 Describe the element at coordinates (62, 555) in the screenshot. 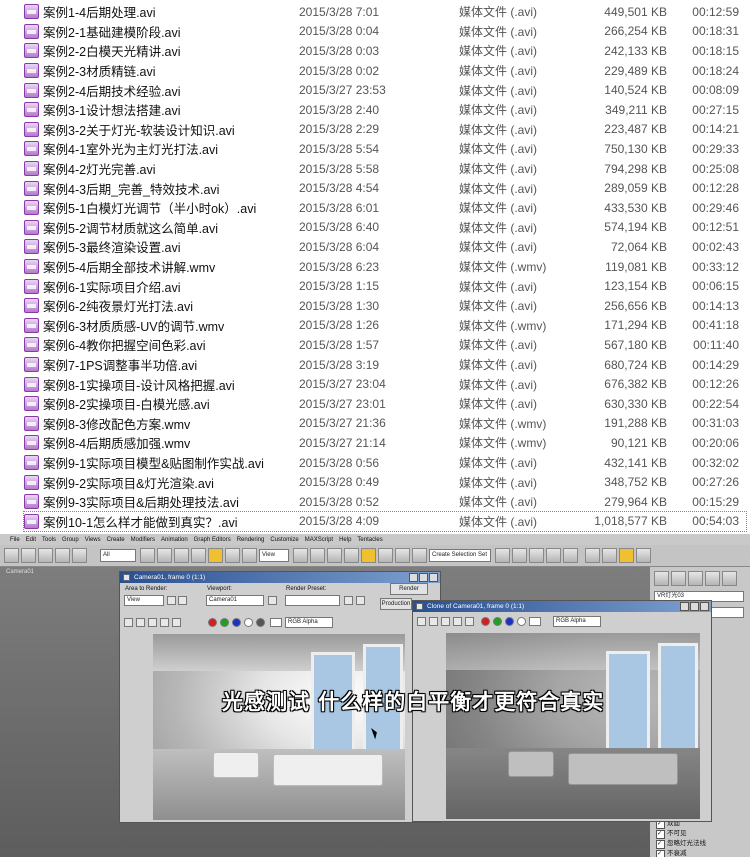

I see `unlink-icon` at that location.